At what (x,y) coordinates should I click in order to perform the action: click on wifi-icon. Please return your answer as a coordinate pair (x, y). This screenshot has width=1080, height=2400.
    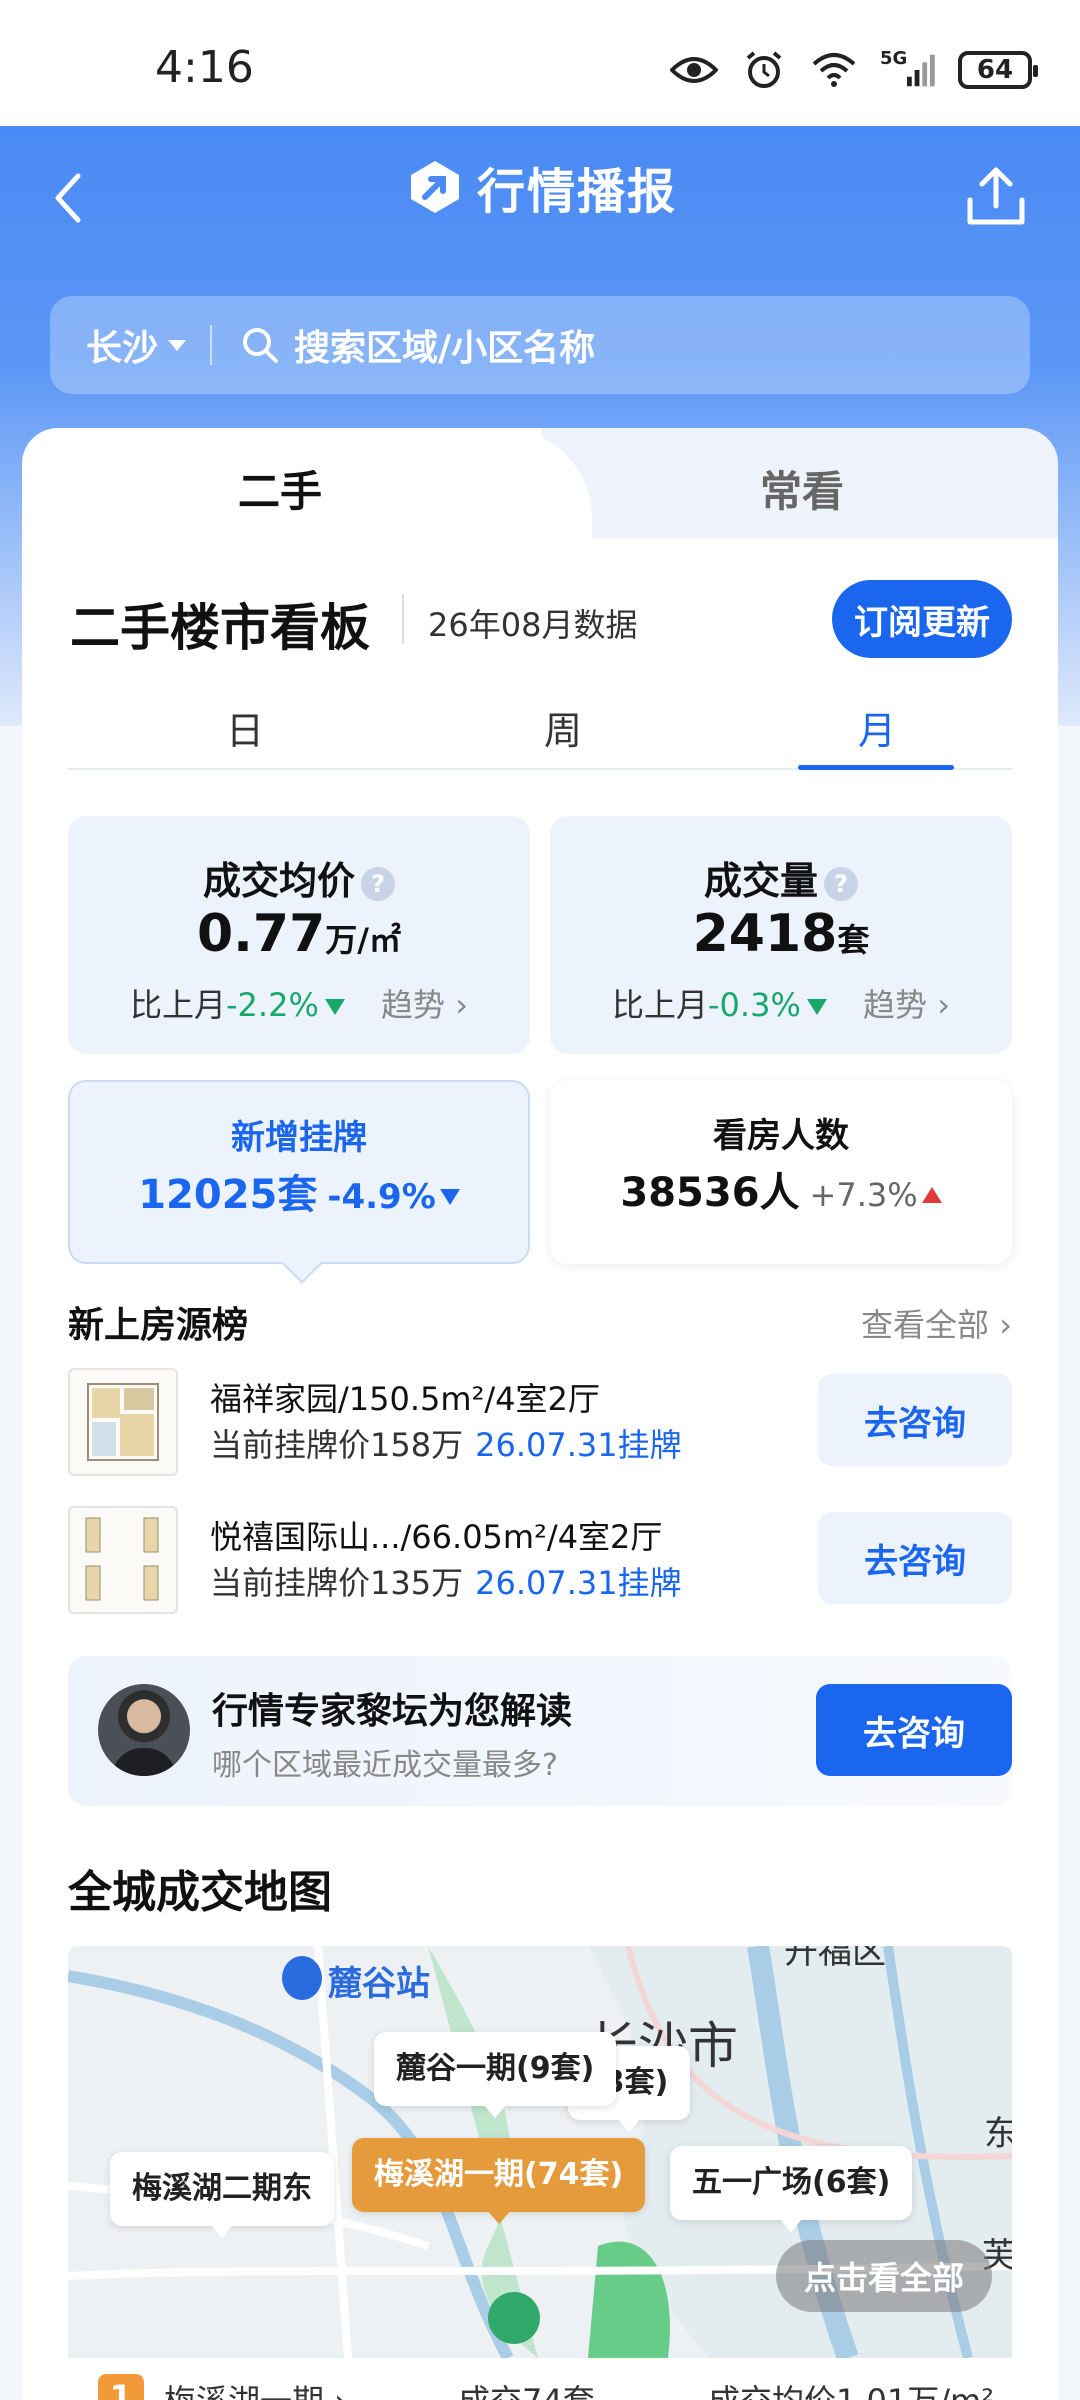
    Looking at the image, I should click on (834, 70).